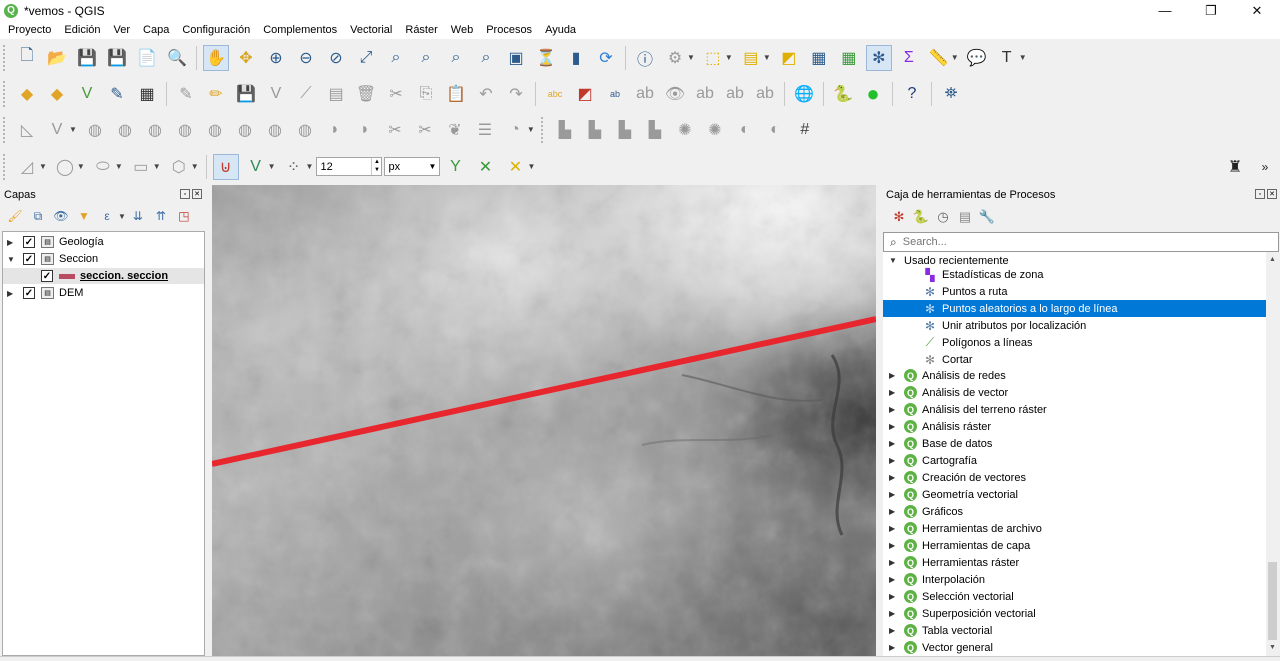 This screenshot has height=661, width=1280. I want to click on identify-icon: ⓘ, so click(645, 58).